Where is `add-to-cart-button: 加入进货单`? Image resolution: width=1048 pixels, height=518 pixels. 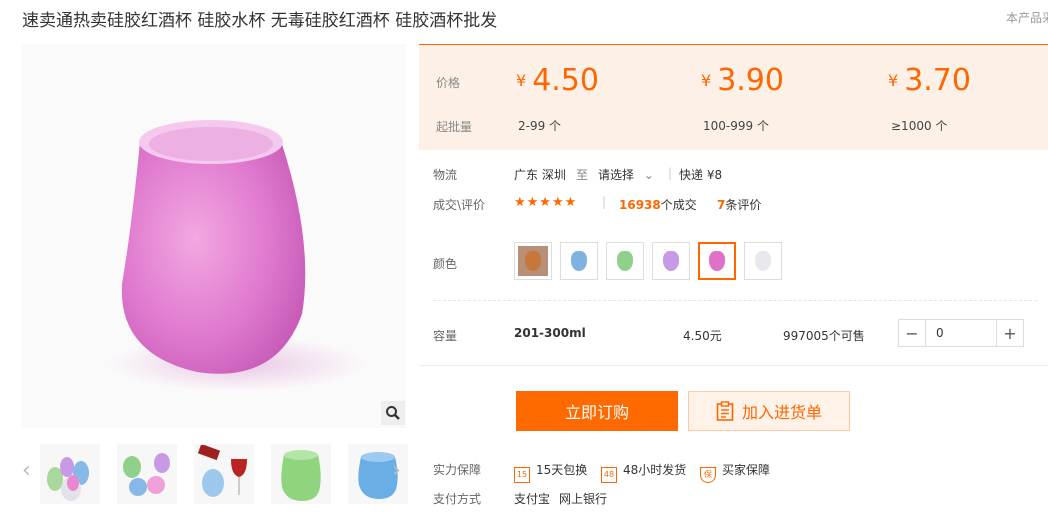 add-to-cart-button: 加入进货单 is located at coordinates (769, 411).